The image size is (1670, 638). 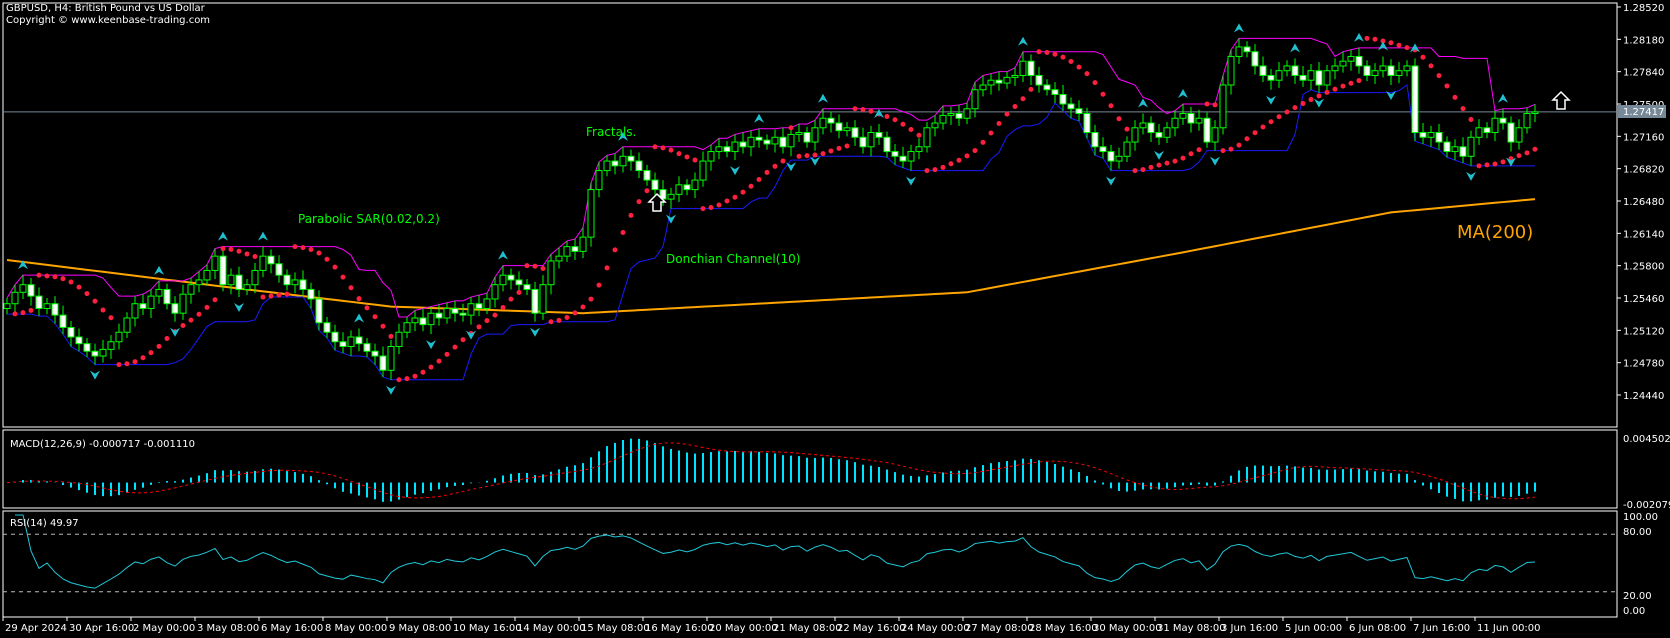 I want to click on macd-axis-min: -0.002079, so click(x=1646, y=505).